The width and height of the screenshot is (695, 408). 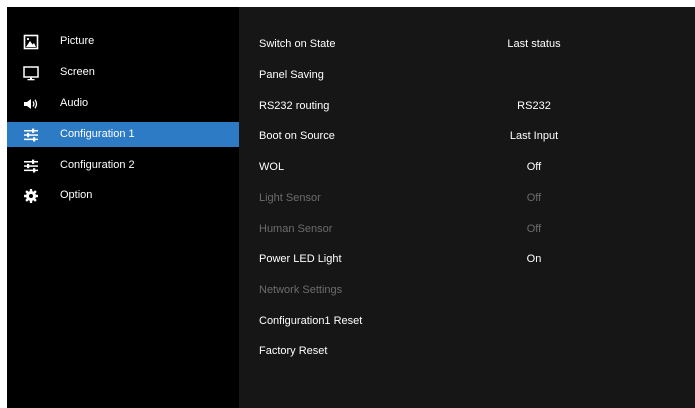 What do you see at coordinates (467, 107) in the screenshot?
I see `setting-row-rs232-routing: RS232 routing RS232` at bounding box center [467, 107].